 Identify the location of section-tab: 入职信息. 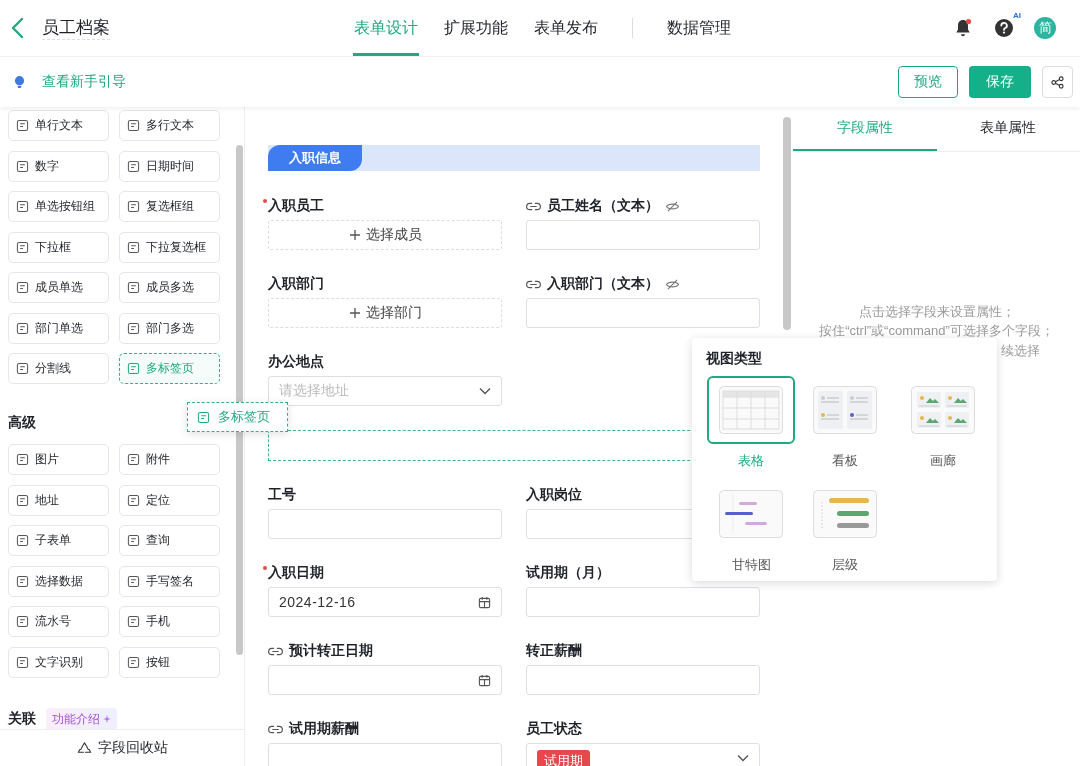
(315, 158).